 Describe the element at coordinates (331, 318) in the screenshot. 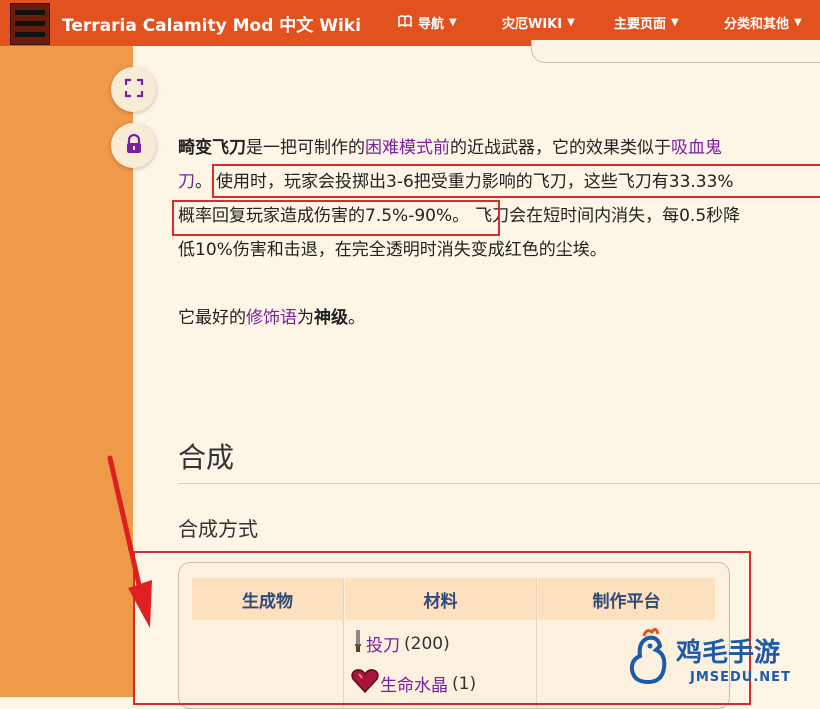

I see `best-modifier: 神级` at that location.